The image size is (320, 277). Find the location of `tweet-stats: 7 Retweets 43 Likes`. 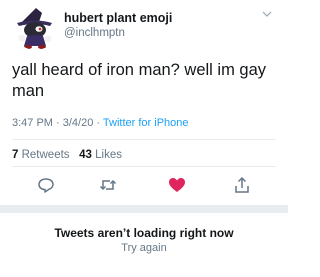

tweet-stats: 7 Retweets 43 Likes is located at coordinates (67, 155).